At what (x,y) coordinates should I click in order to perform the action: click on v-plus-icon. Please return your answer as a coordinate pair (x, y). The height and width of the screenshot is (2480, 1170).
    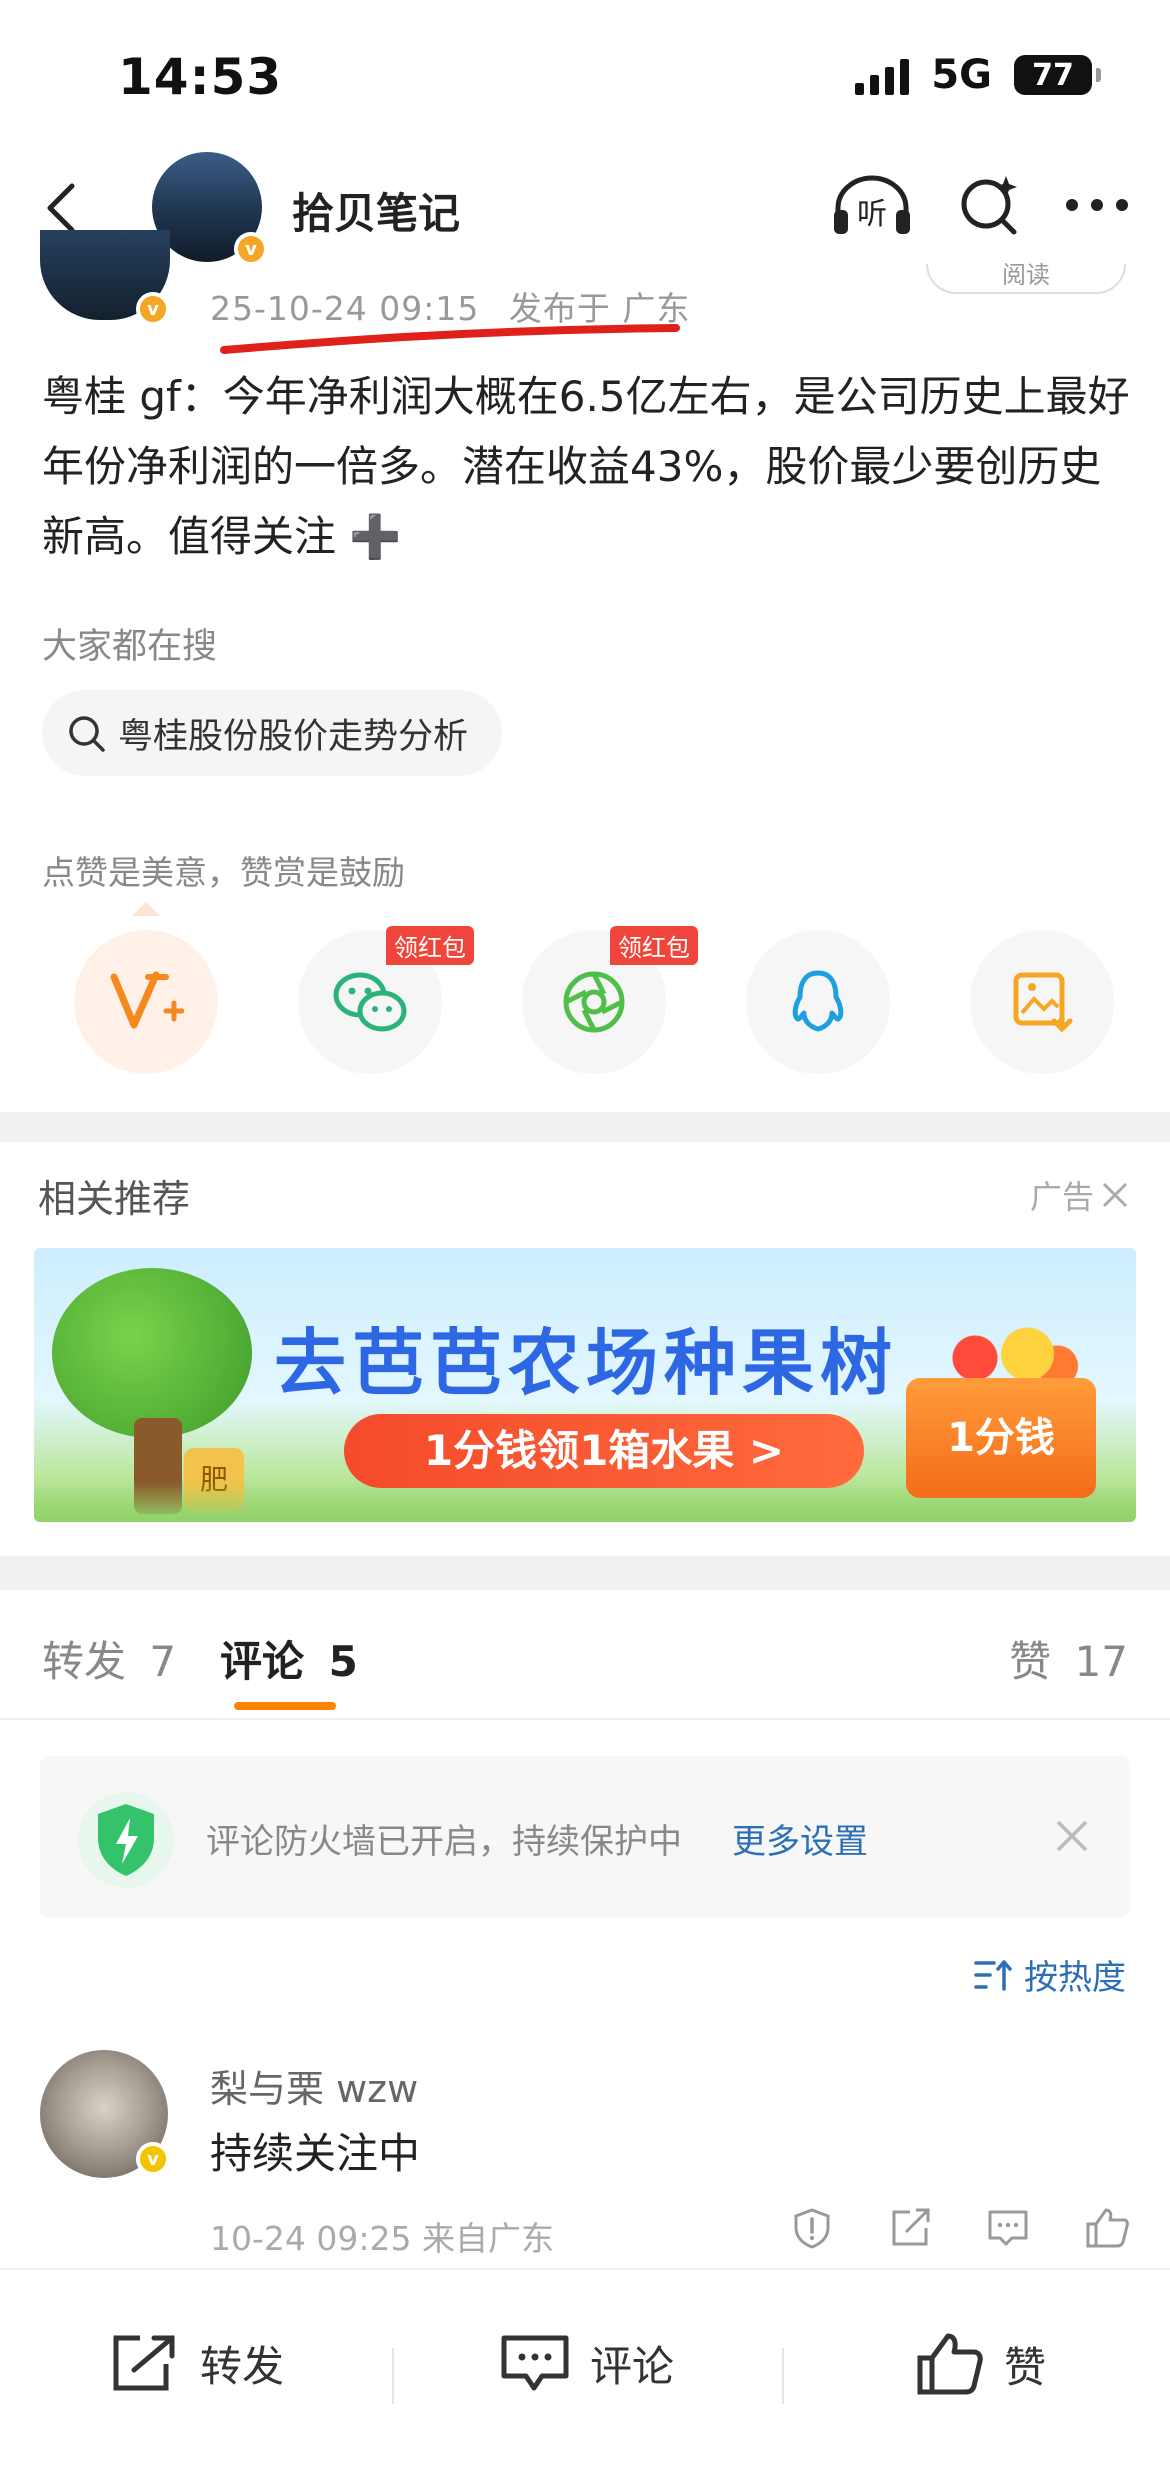
    Looking at the image, I should click on (147, 1000).